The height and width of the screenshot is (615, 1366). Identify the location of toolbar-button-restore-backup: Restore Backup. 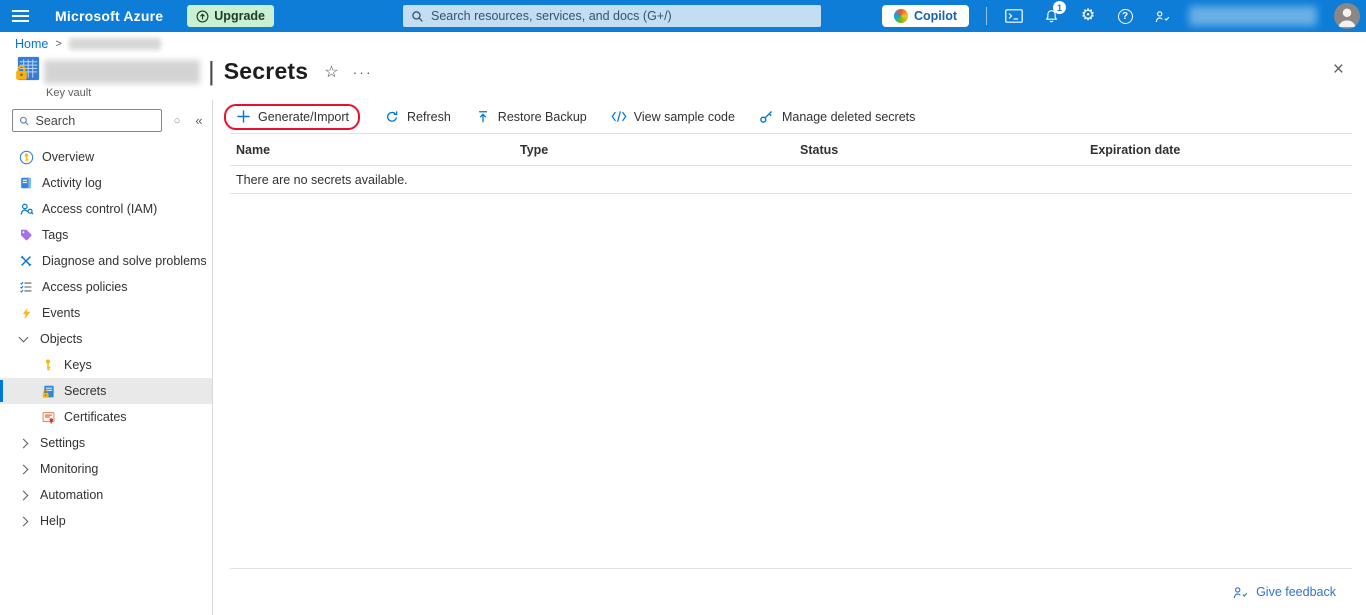
(531, 117).